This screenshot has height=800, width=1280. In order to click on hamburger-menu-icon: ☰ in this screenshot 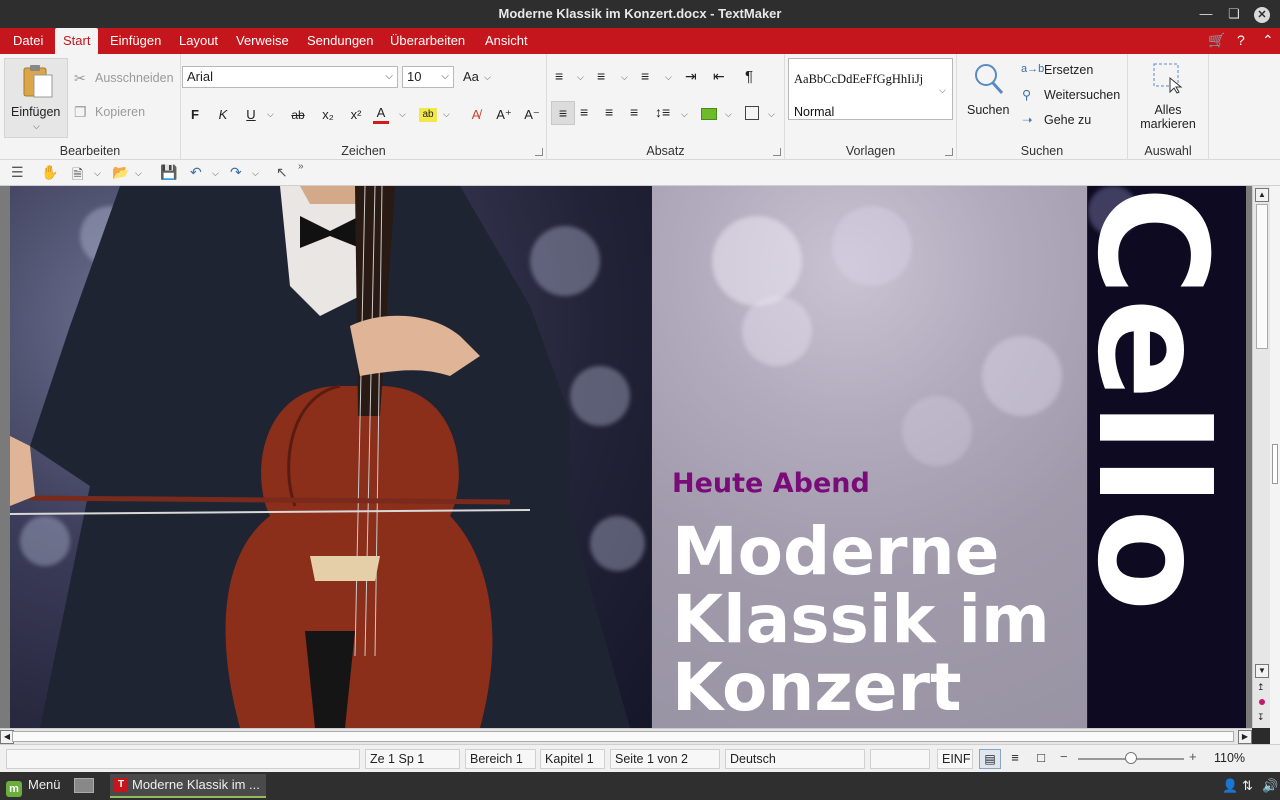, I will do `click(17, 172)`.